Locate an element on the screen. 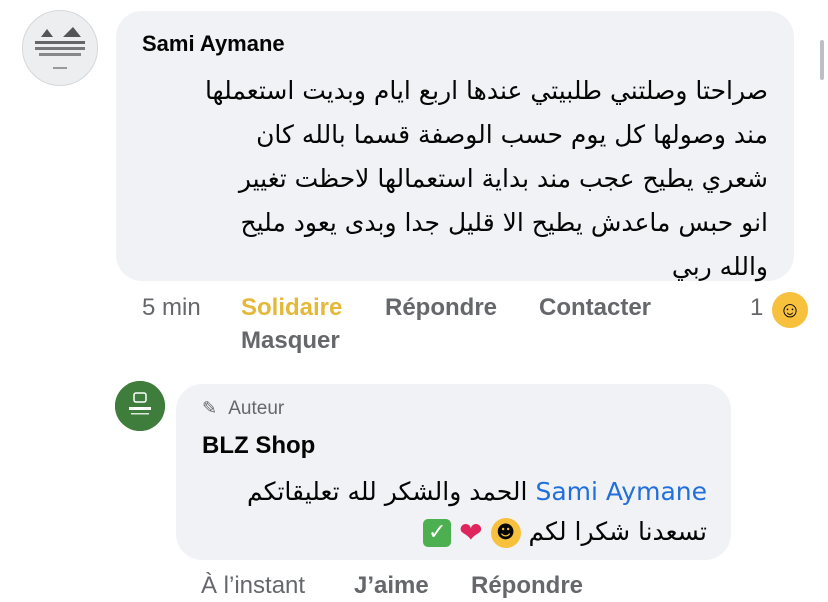 This screenshot has width=828, height=602. commenter-avatar is located at coordinates (60, 48).